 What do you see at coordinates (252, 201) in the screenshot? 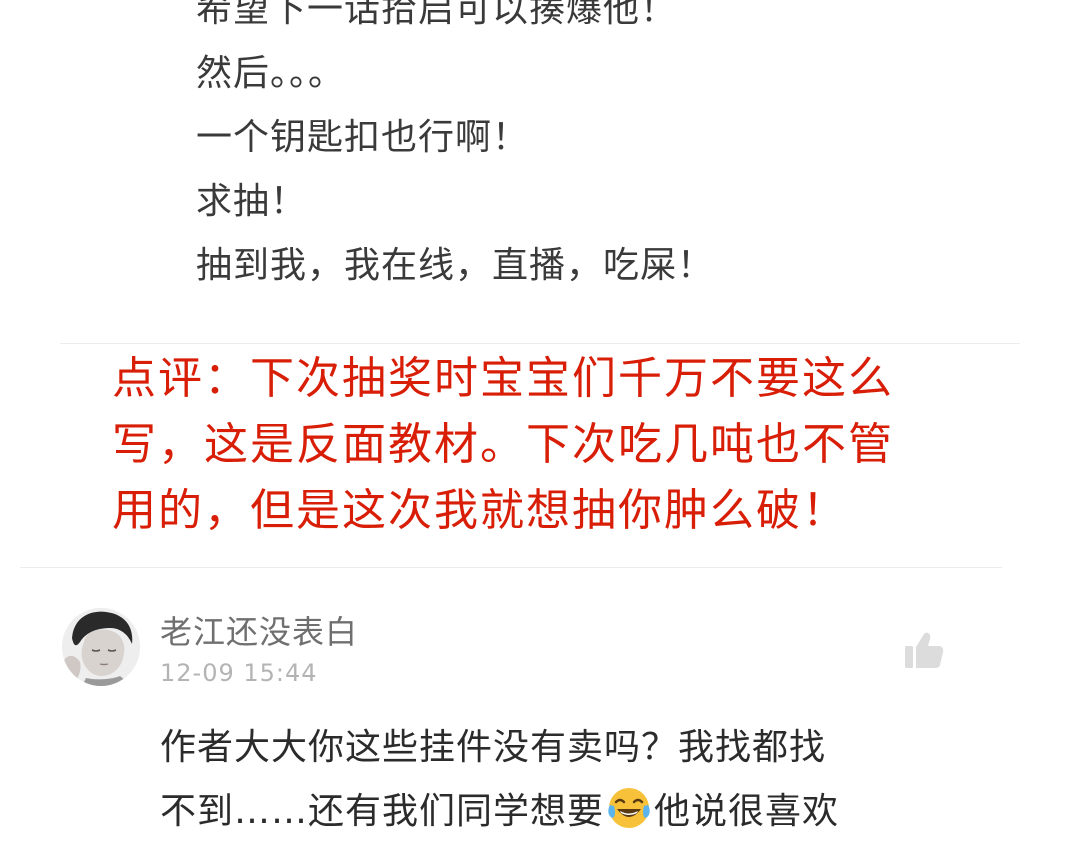
I see `previous-comment-line: 求抽！` at bounding box center [252, 201].